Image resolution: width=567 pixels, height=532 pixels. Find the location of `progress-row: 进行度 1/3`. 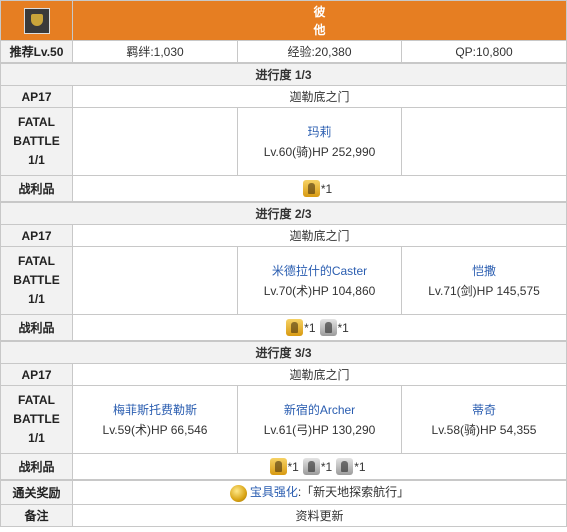

progress-row: 进行度 1/3 is located at coordinates (283, 74).